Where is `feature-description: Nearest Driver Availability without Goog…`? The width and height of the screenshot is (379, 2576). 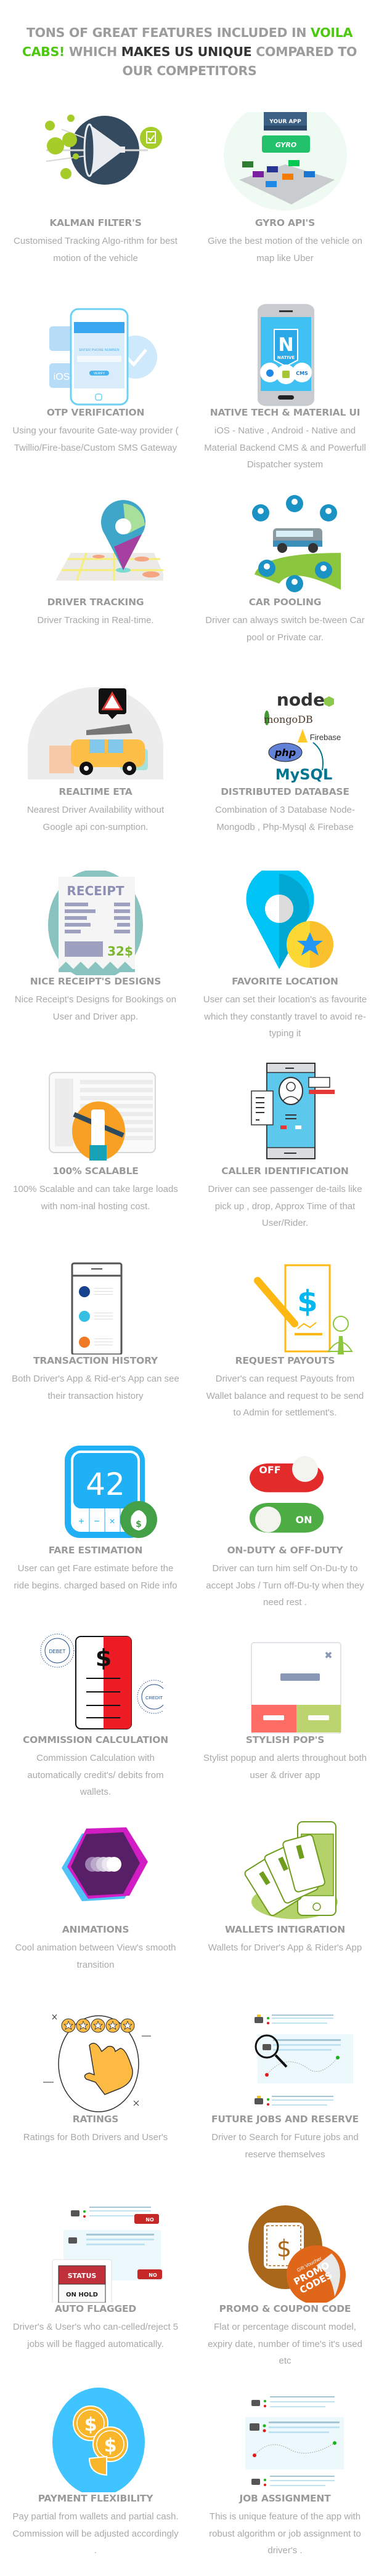
feature-description: Nearest Driver Availability without Goog… is located at coordinates (95, 818).